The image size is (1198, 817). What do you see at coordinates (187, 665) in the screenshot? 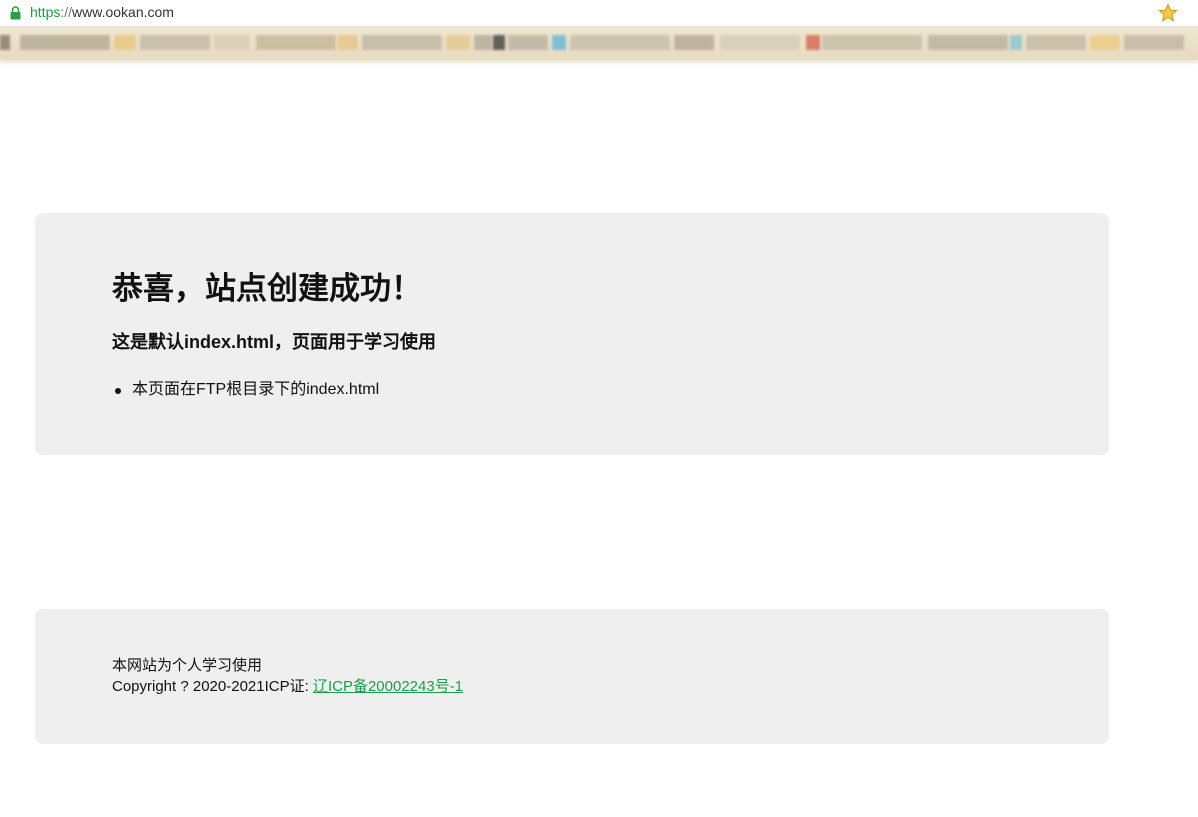
I see `footer-note: 本网站为个人学习使用` at bounding box center [187, 665].